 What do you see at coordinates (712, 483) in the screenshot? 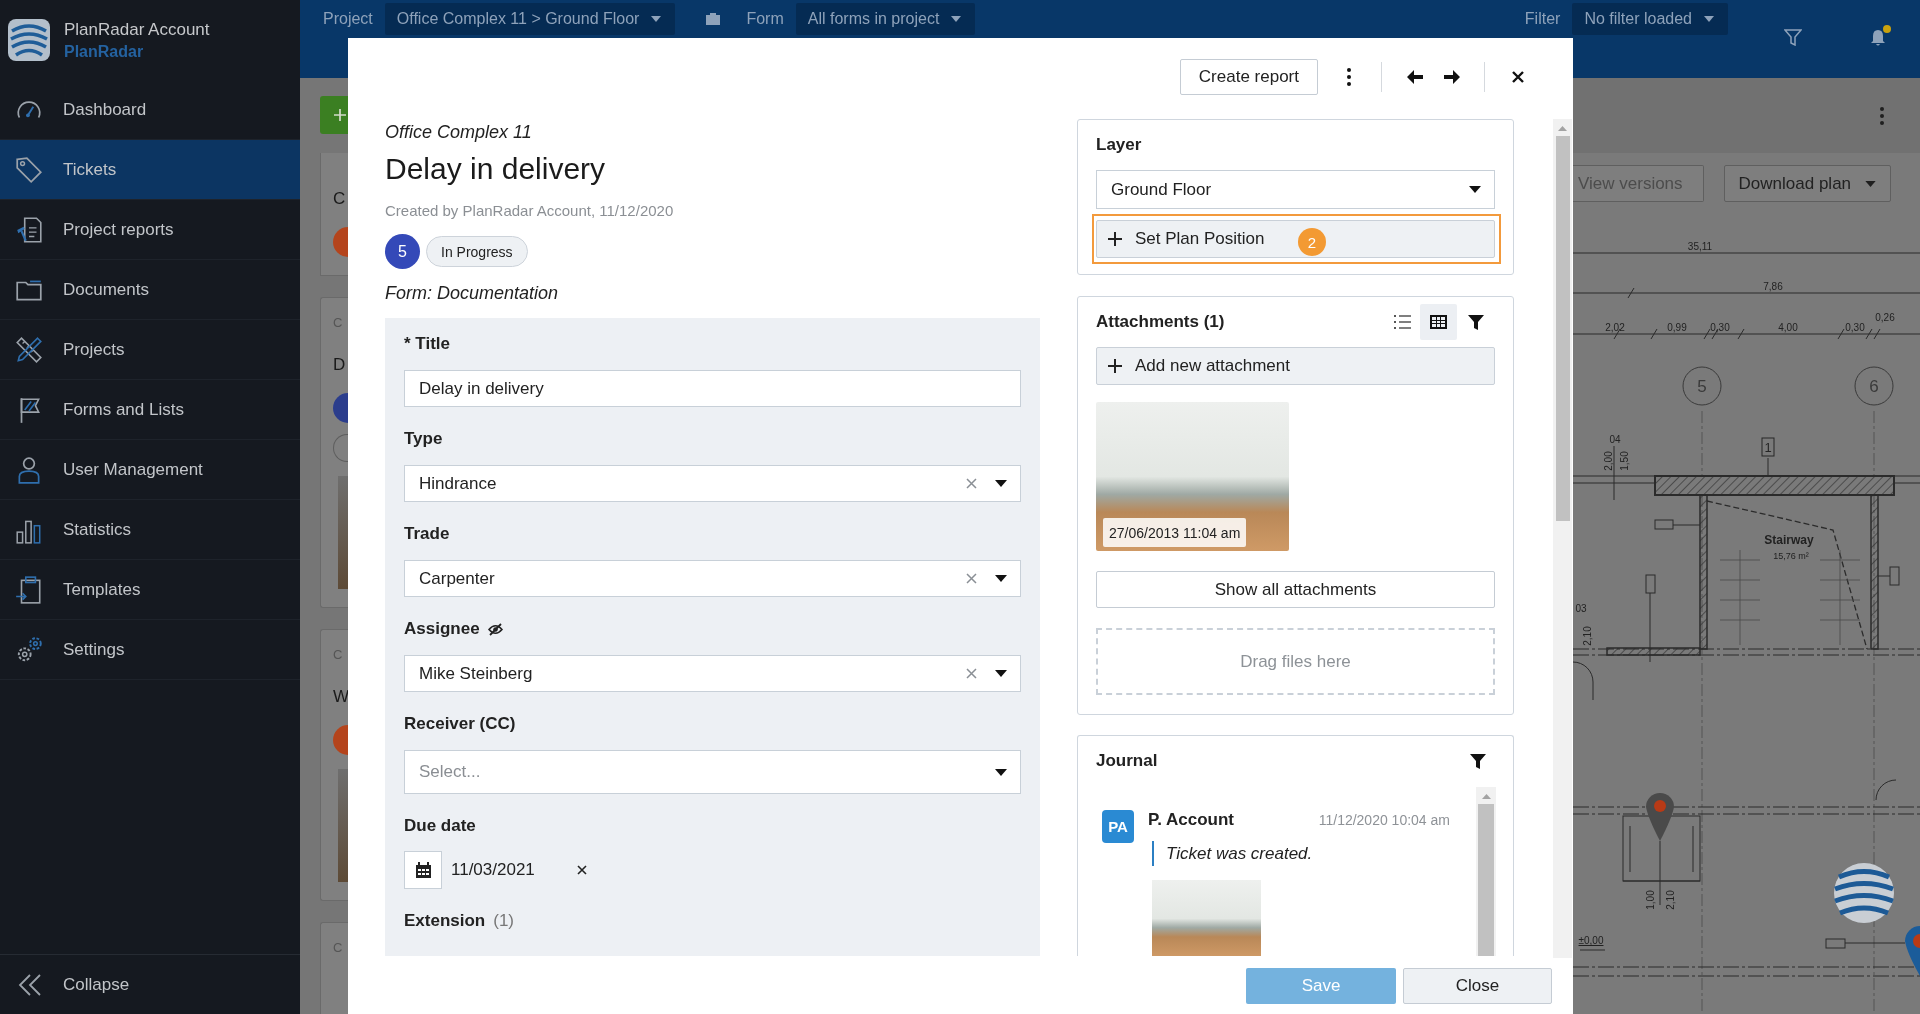
I see `select-field: Hindrance` at bounding box center [712, 483].